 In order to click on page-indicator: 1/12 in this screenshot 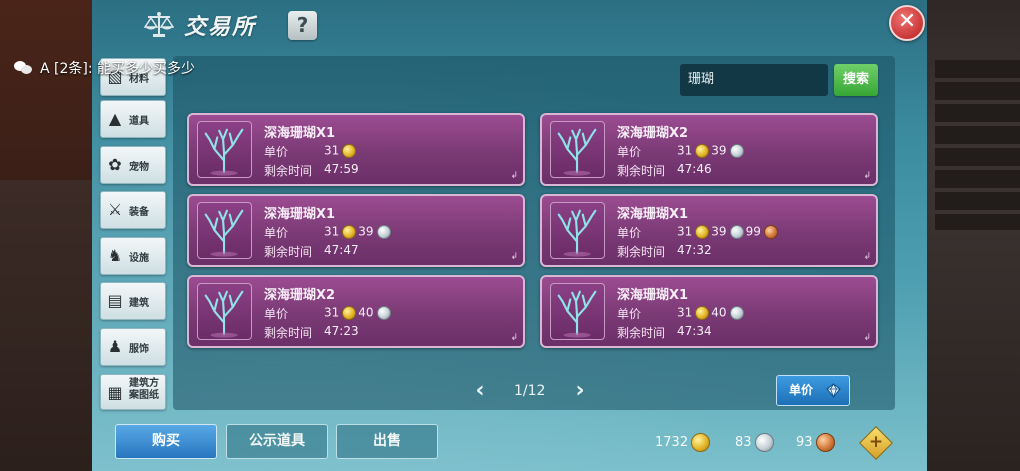, I will do `click(530, 391)`.